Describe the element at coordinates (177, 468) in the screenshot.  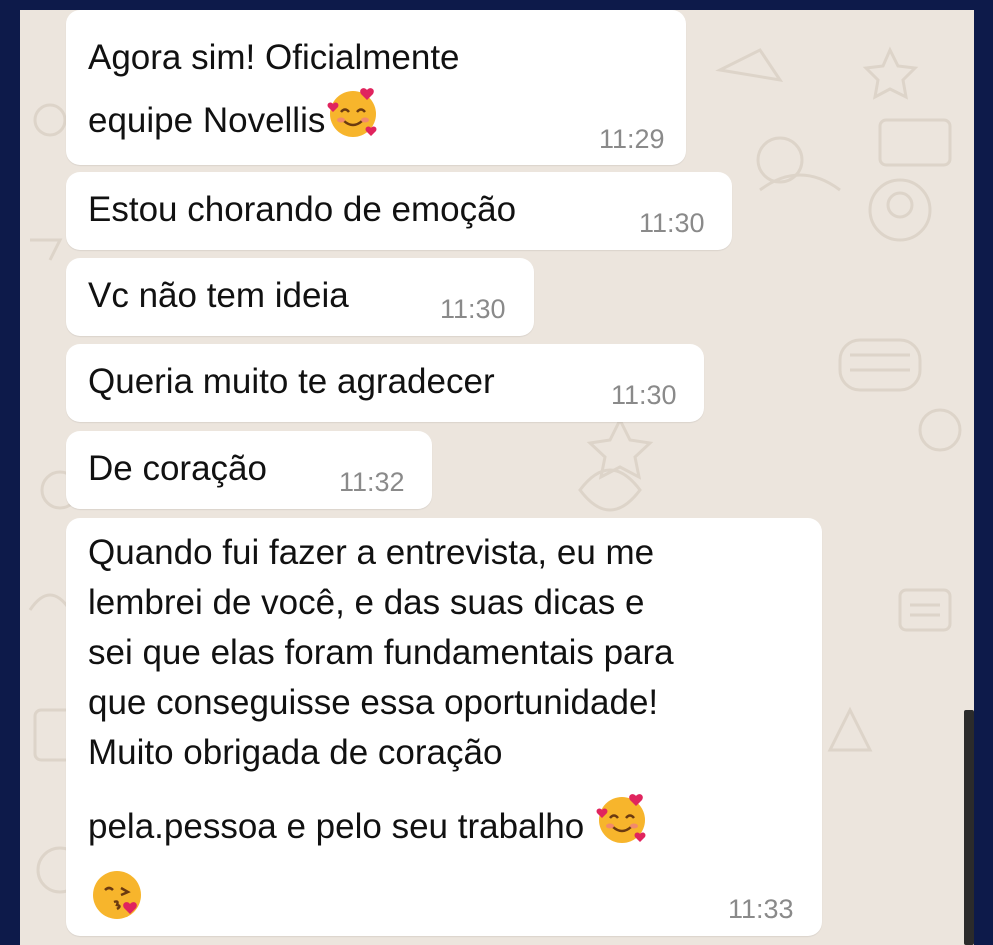
I see `message-text: De coração` at that location.